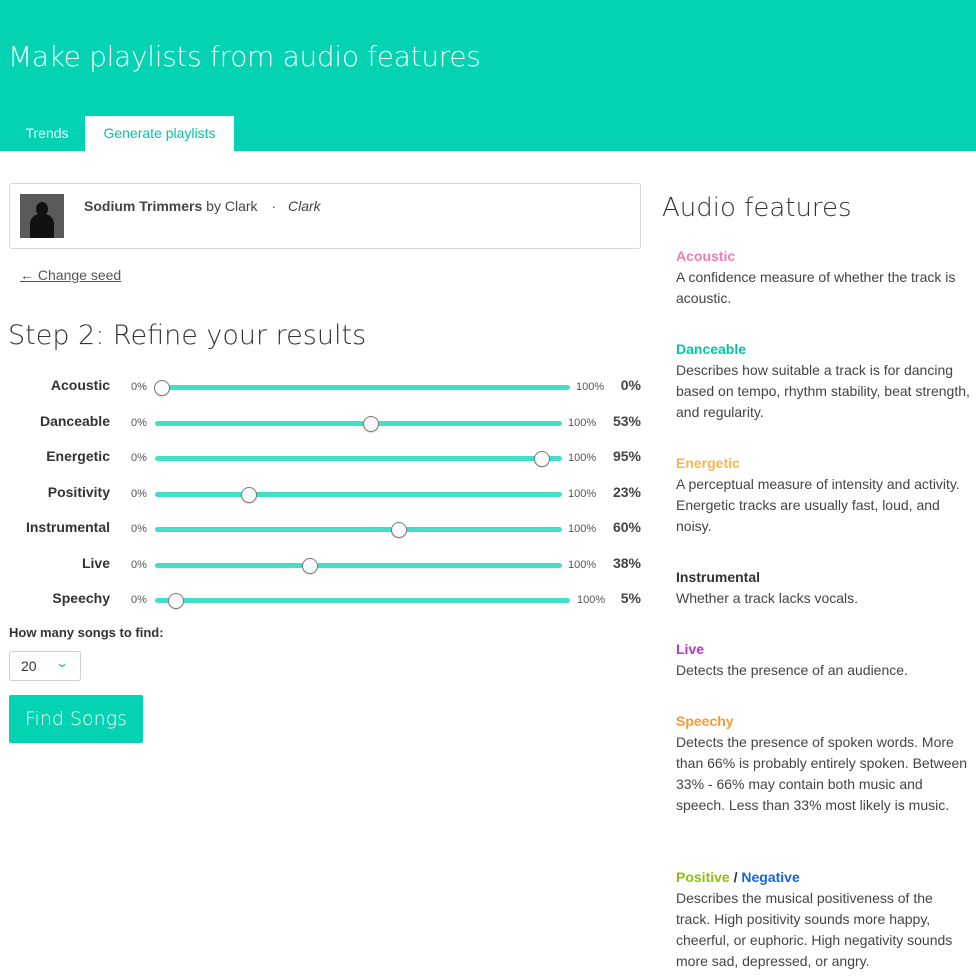 The width and height of the screenshot is (976, 976). I want to click on find-songs-button: Find Songs, so click(76, 719).